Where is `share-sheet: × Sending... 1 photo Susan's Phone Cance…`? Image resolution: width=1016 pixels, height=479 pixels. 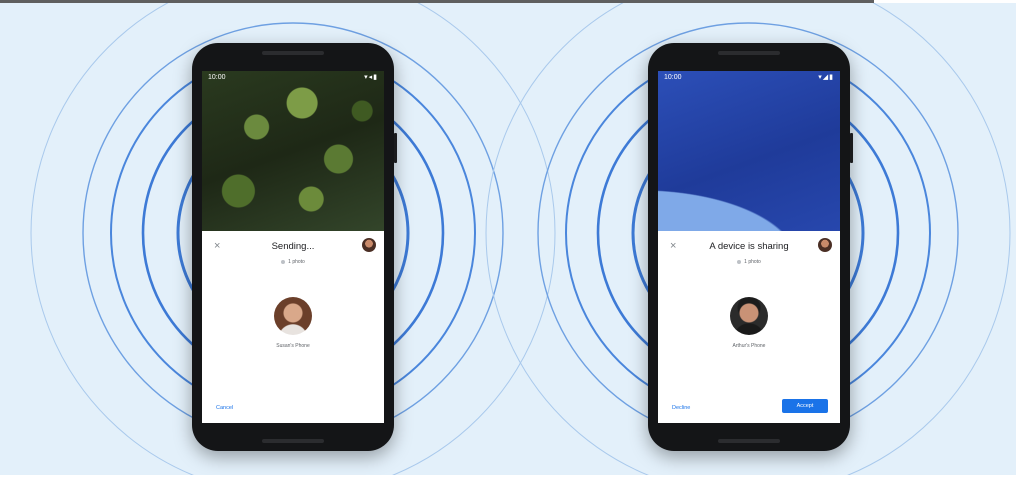
share-sheet: × Sending... 1 photo Susan's Phone Cance… is located at coordinates (293, 327).